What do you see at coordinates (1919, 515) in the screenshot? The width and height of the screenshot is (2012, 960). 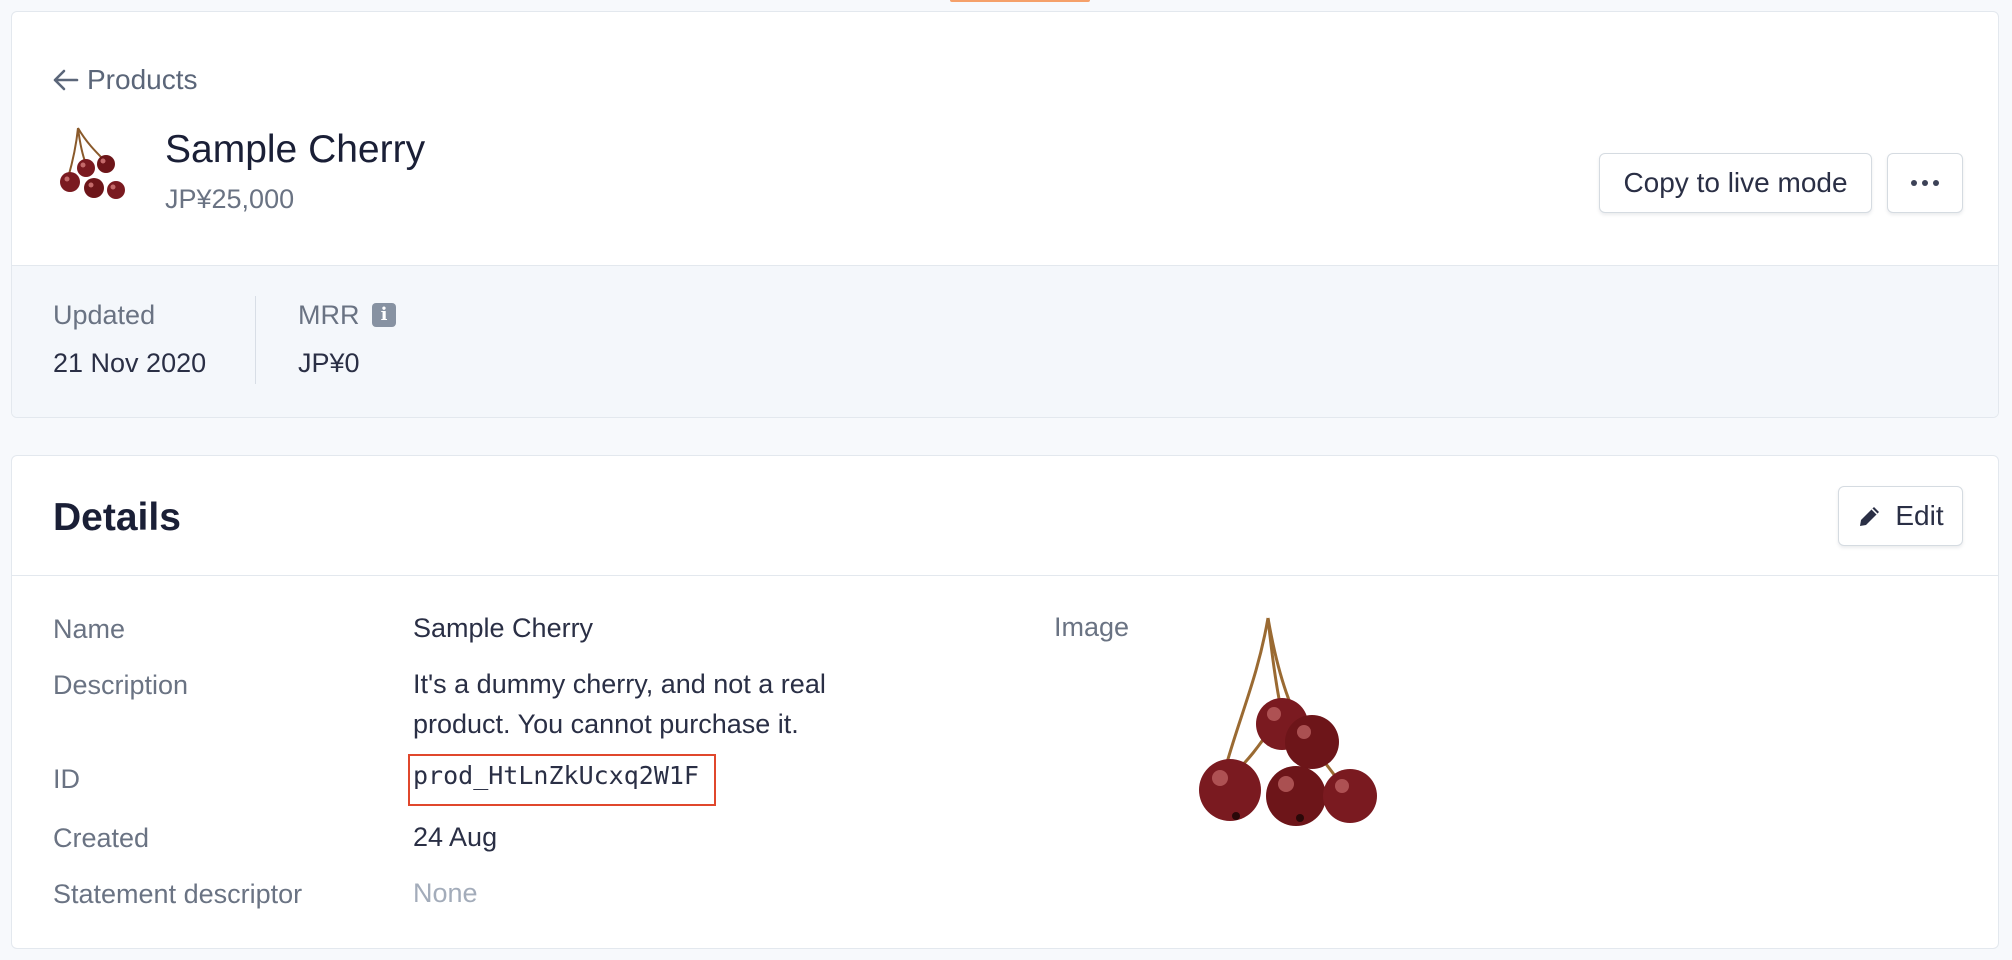 I see `edit-button-label: Edit` at bounding box center [1919, 515].